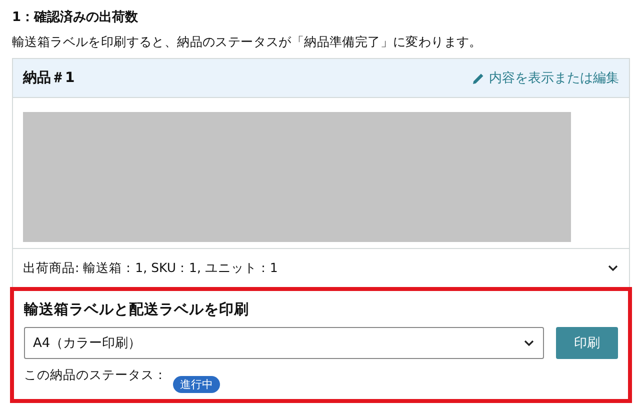  I want to click on status-badge: 進行中, so click(196, 384).